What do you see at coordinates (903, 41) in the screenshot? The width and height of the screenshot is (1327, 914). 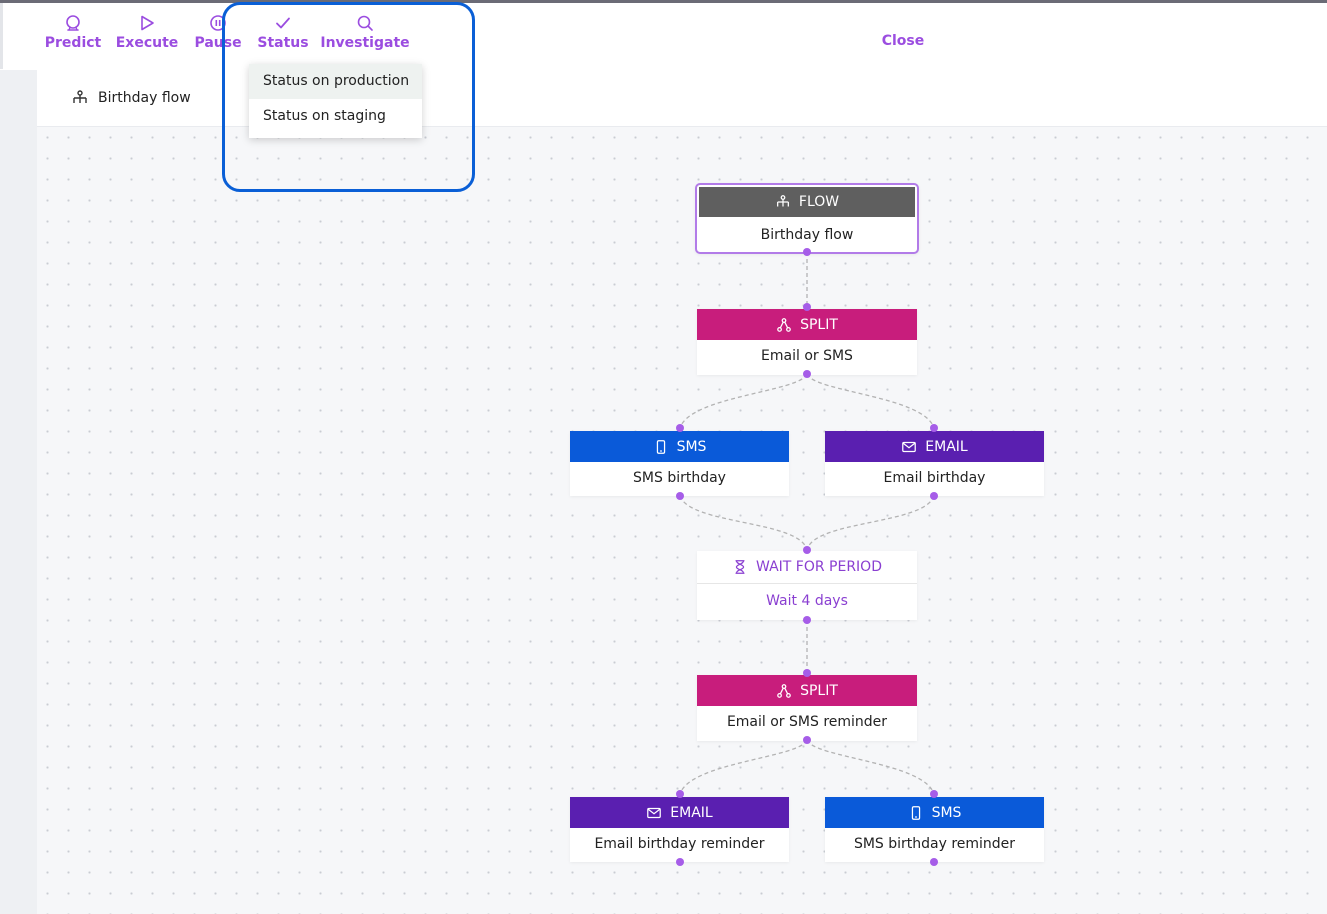 I see `close-button: Close` at bounding box center [903, 41].